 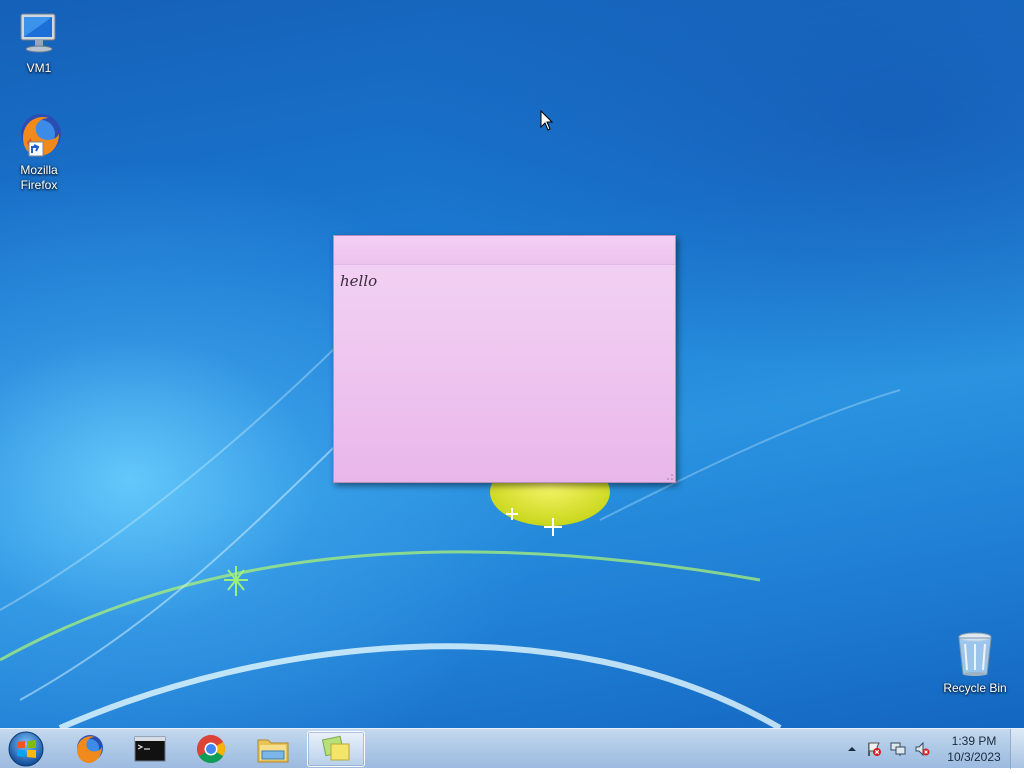 I want to click on taskbar-cmd-button, so click(x=150, y=749).